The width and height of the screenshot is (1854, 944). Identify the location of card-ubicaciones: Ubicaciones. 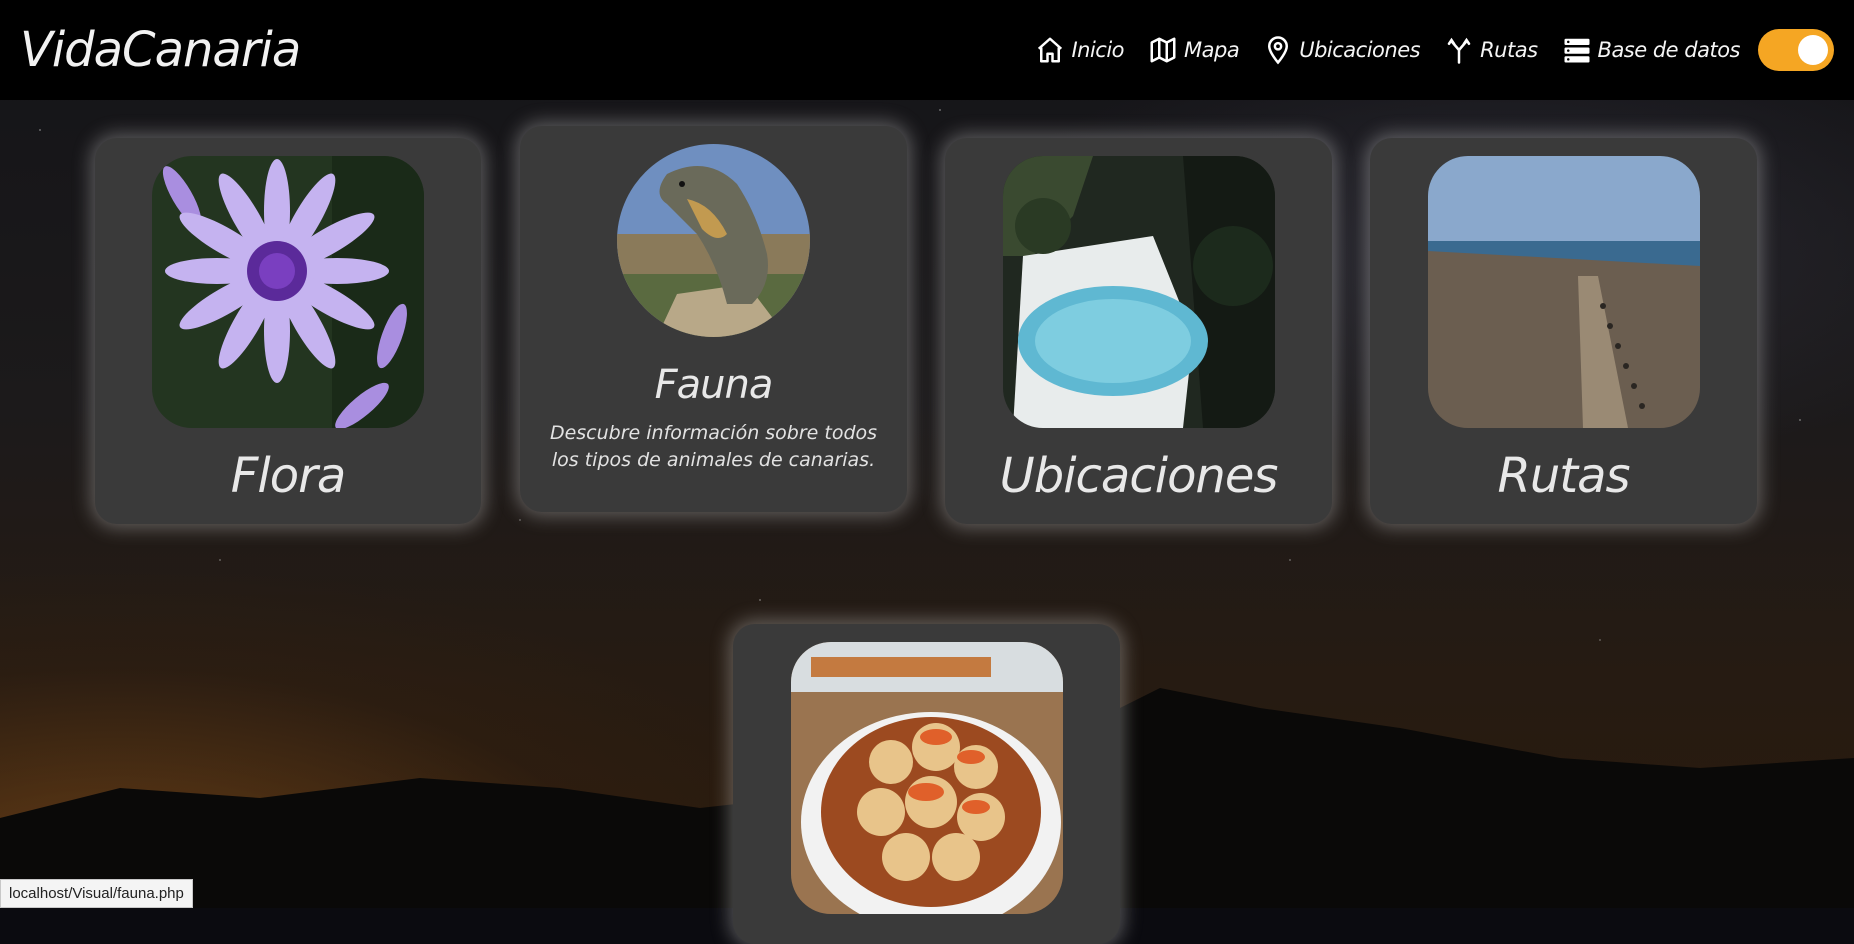
(1138, 331).